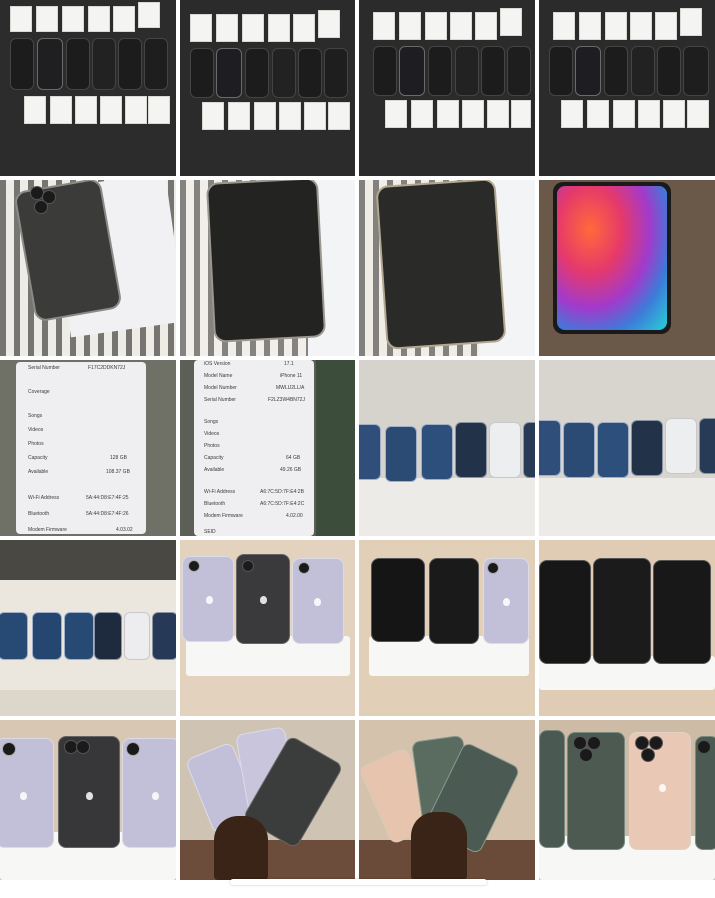 The height and width of the screenshot is (898, 715). What do you see at coordinates (47, 530) in the screenshot?
I see `settings-row-modem: Modem Firmware` at bounding box center [47, 530].